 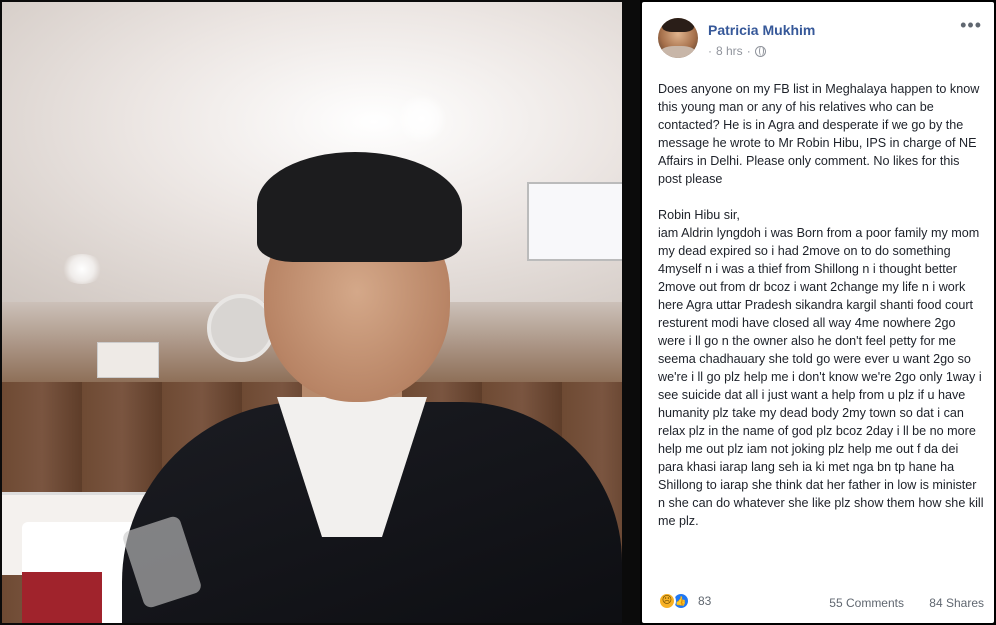 What do you see at coordinates (678, 52) in the screenshot?
I see `avatar-shirt` at bounding box center [678, 52].